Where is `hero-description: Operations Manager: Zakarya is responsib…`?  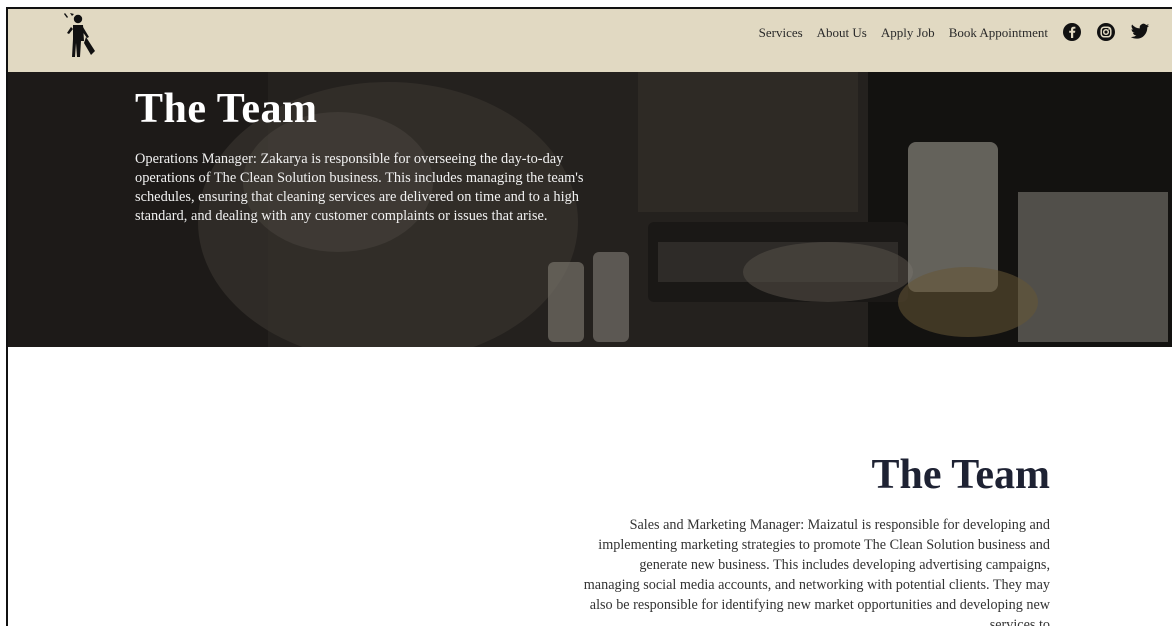
hero-description: Operations Manager: Zakarya is responsib… is located at coordinates (359, 187).